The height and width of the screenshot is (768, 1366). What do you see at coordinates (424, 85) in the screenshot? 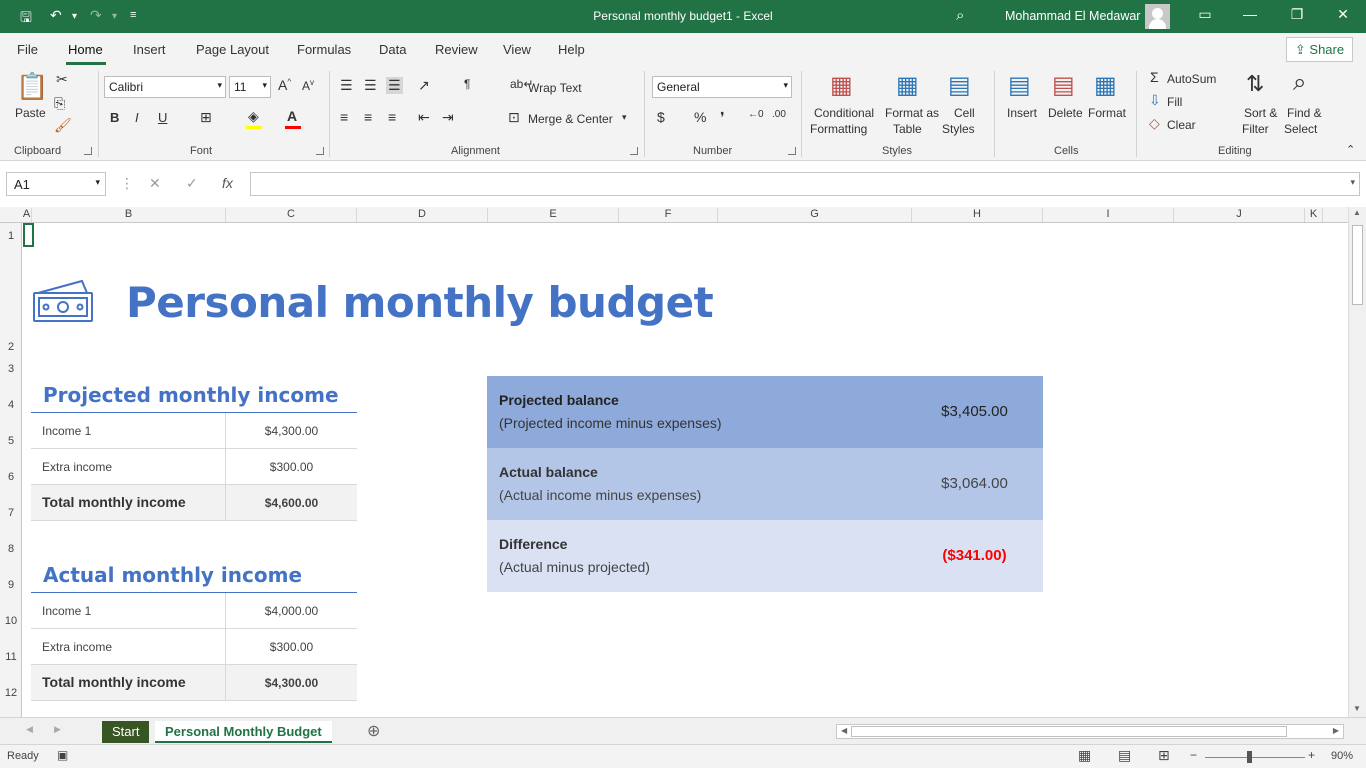
I see `orientation-icon: ↗` at bounding box center [424, 85].